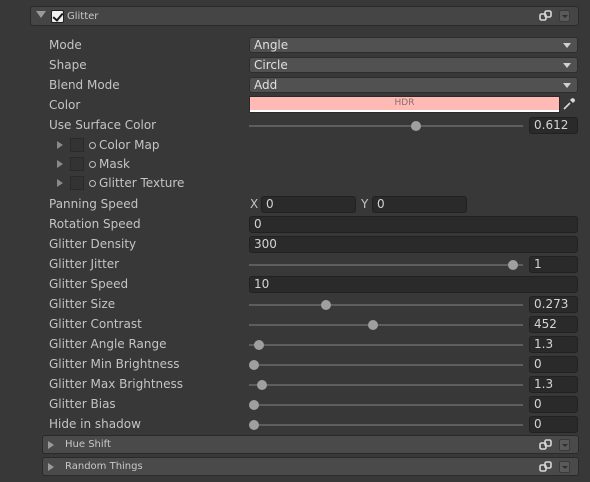 This screenshot has height=482, width=590. Describe the element at coordinates (372, 325) in the screenshot. I see `glitter-contrast-slider-thumb` at that location.